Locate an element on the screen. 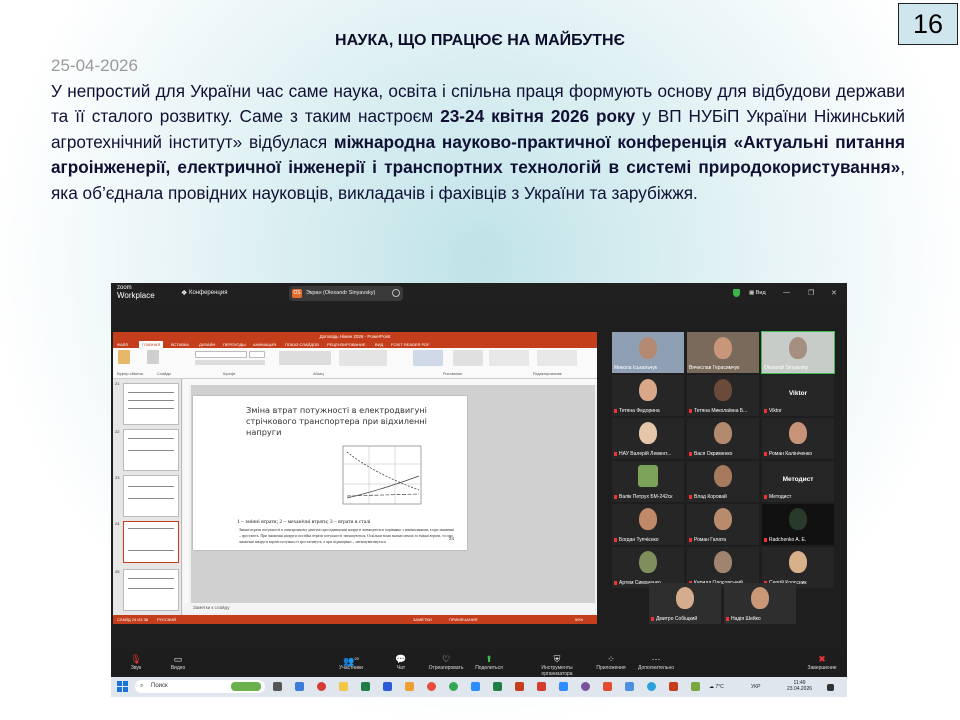  comments-toggle: ПРИМЕЧАНИЯ is located at coordinates (463, 619).